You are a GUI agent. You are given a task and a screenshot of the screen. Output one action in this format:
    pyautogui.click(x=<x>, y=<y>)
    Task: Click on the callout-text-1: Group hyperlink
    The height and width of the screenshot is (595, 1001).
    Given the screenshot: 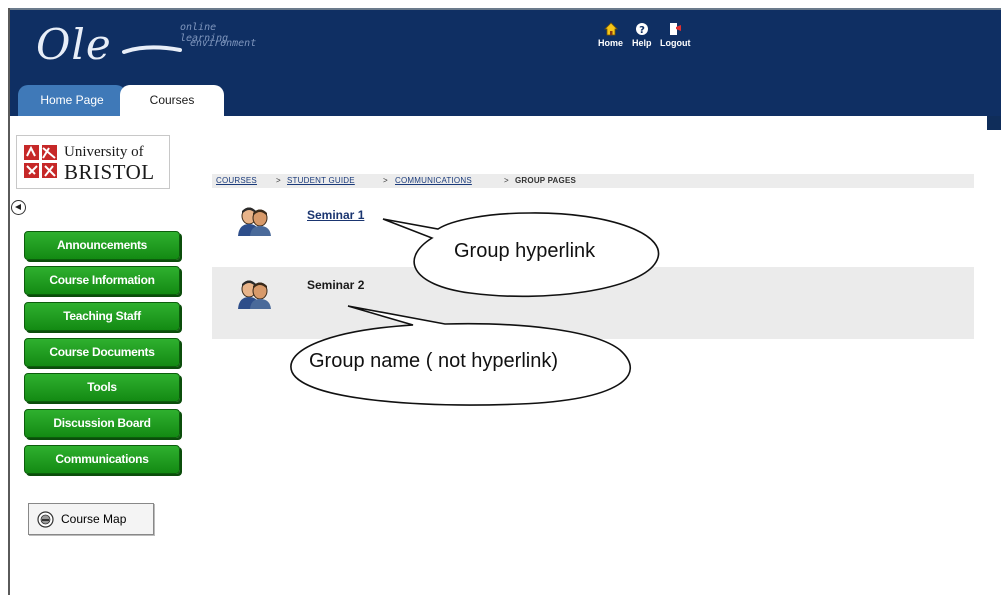 What is the action you would take?
    pyautogui.click(x=525, y=251)
    